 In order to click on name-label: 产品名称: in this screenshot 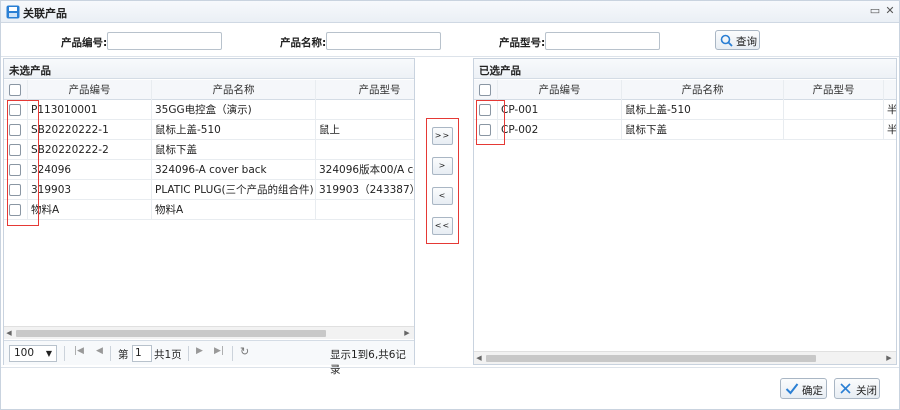, I will do `click(303, 43)`.